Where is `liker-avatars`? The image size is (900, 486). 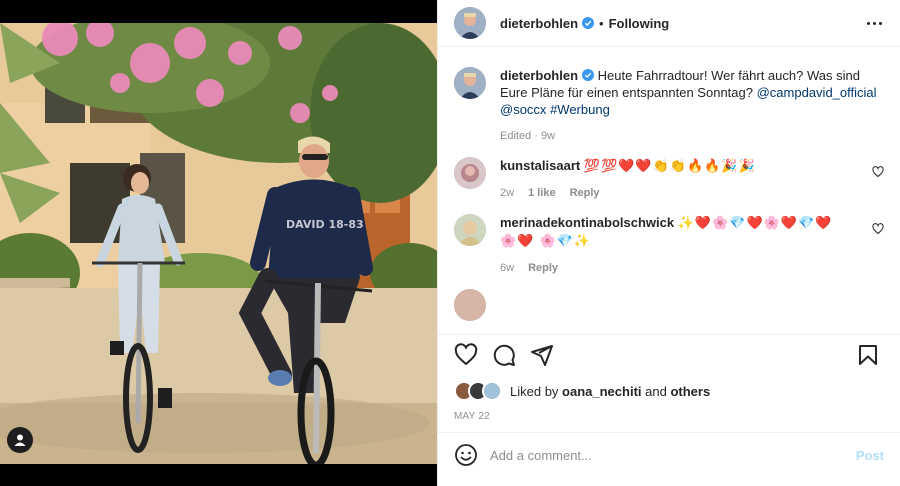
liker-avatars is located at coordinates (478, 391).